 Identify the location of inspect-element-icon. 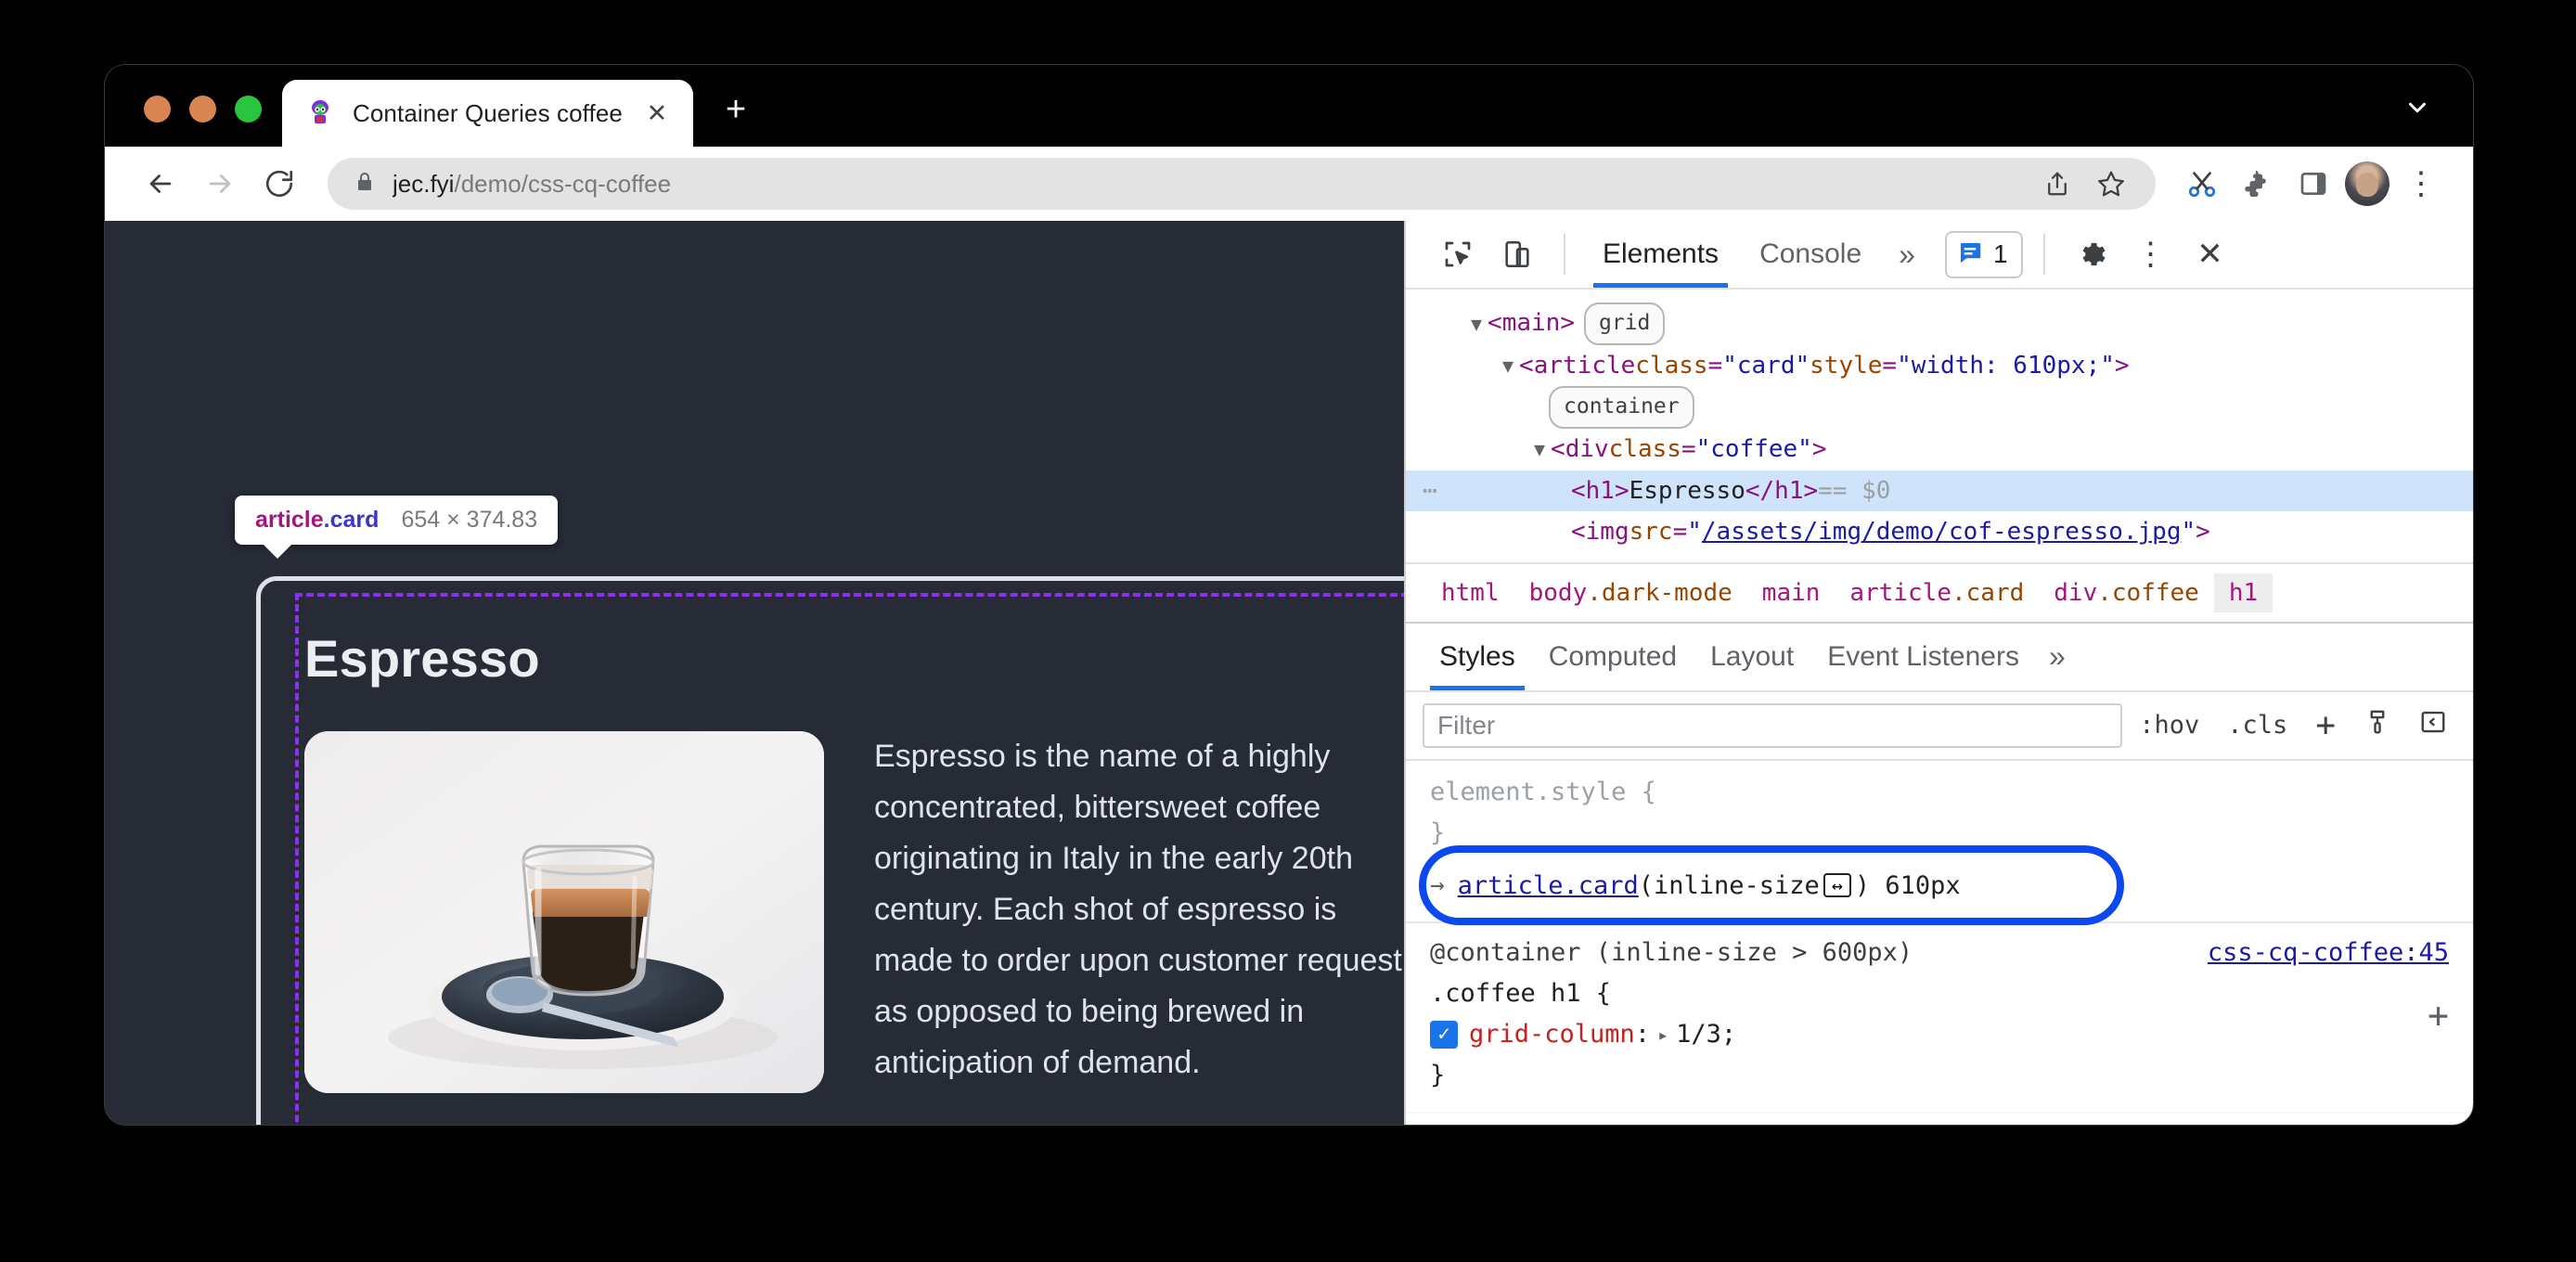
(1458, 254).